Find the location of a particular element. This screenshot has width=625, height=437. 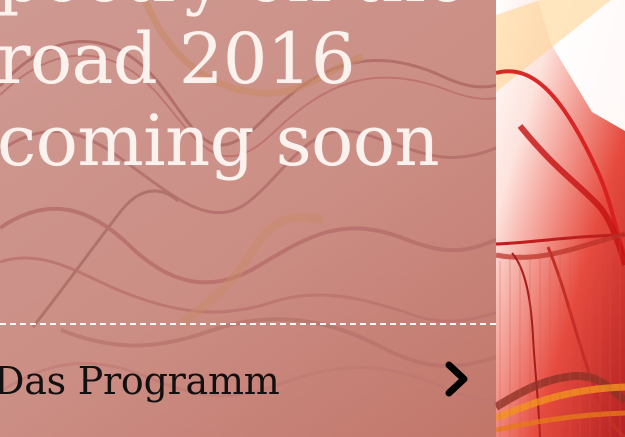

headline-line-coming-soon: coming soon is located at coordinates (220, 141).